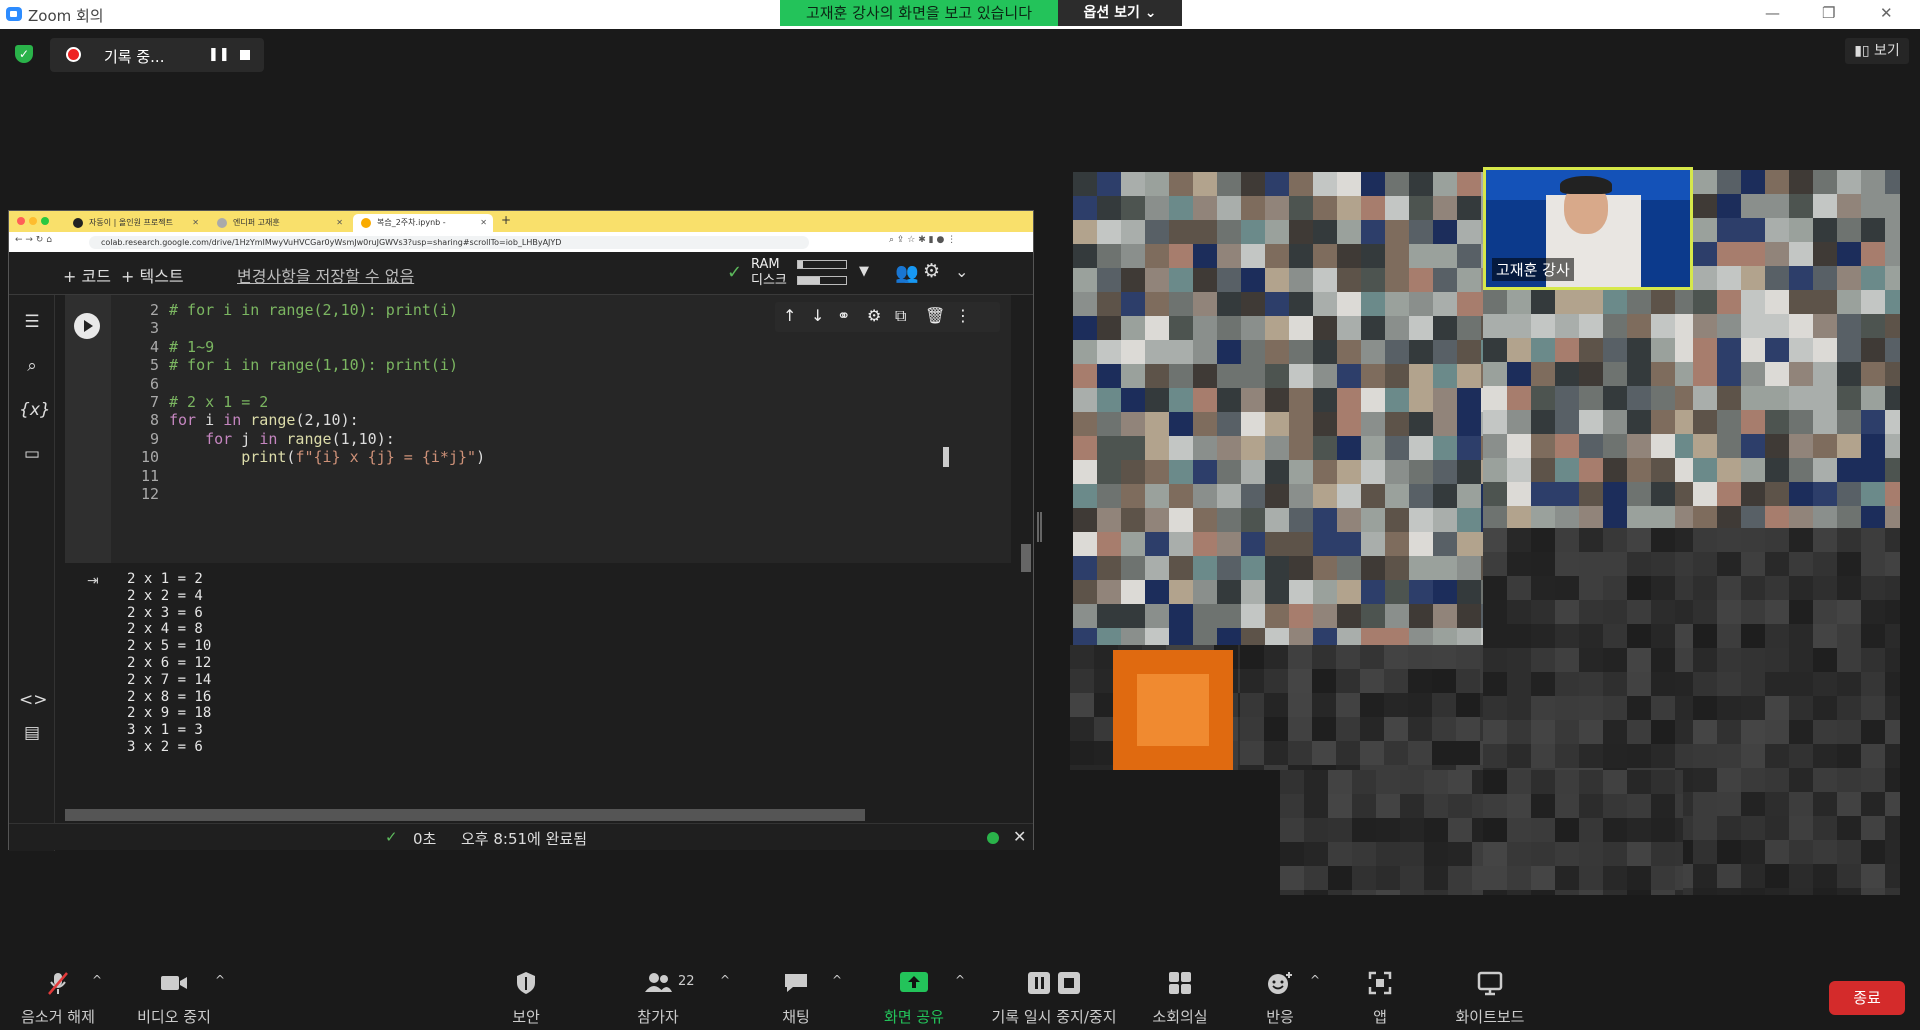  I want to click on code-line: 10 print(f"{i} x {j} = {i*j}"), so click(304, 457).